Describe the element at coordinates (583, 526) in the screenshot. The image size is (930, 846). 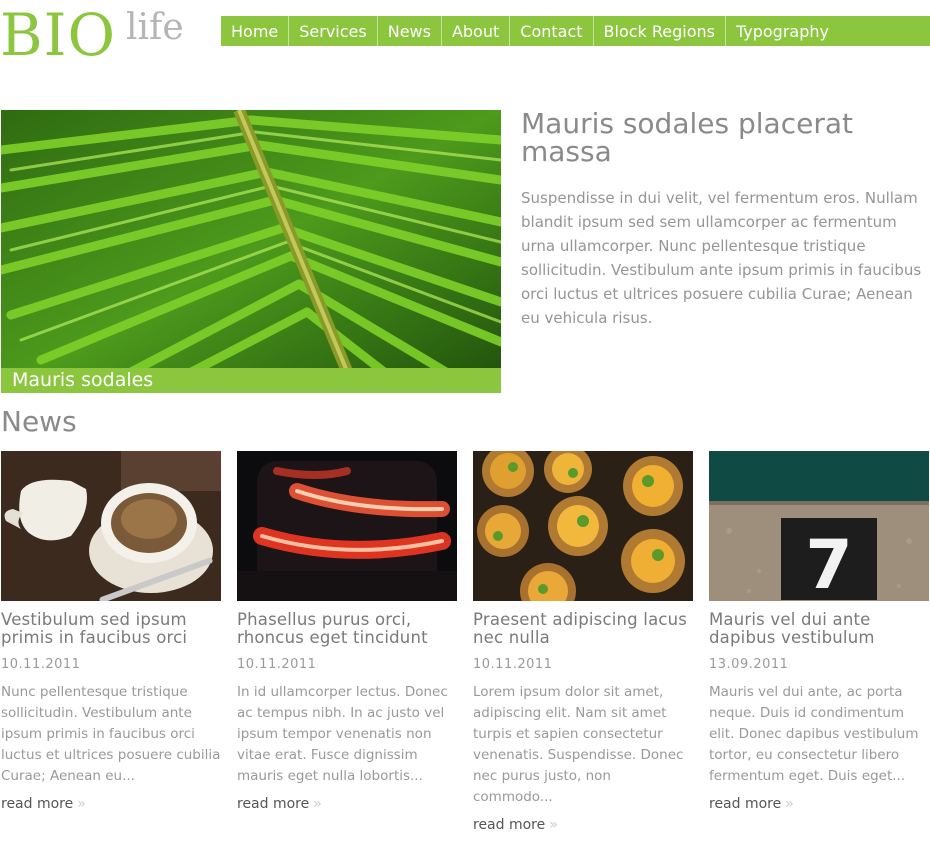
I see `tarts-image` at that location.